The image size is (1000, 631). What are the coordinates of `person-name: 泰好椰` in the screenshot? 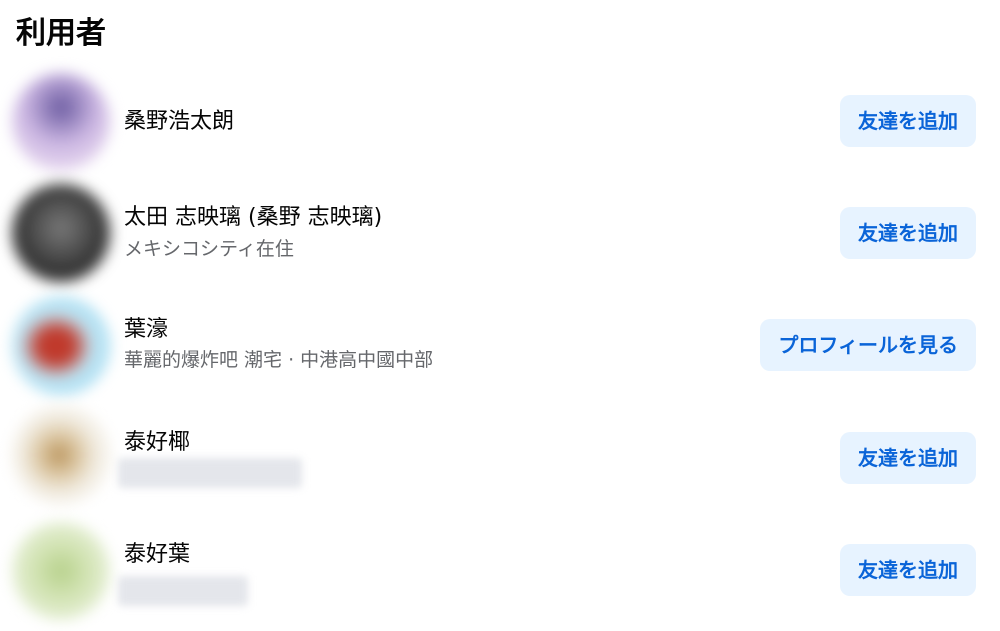 It's located at (157, 443).